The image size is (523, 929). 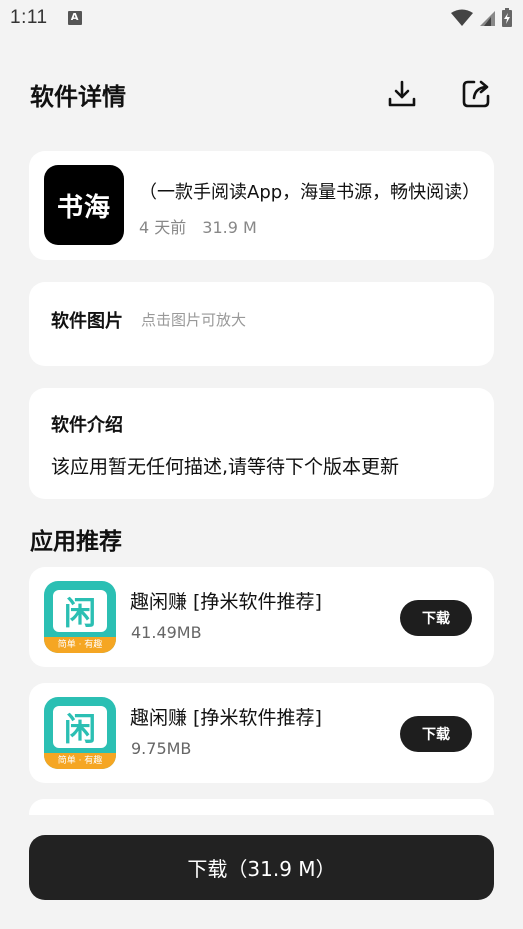 What do you see at coordinates (74, 18) in the screenshot?
I see `notification-a-icon: A` at bounding box center [74, 18].